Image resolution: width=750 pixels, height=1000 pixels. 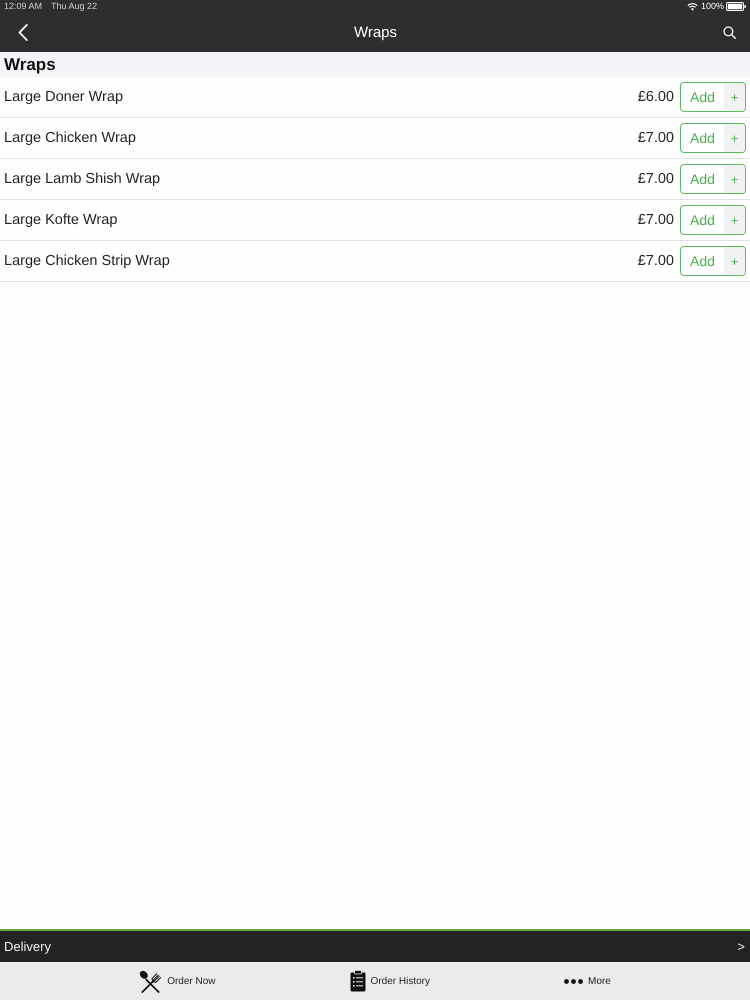 What do you see at coordinates (83, 179) in the screenshot?
I see `item-name: Large Lamb Shish Wrap` at bounding box center [83, 179].